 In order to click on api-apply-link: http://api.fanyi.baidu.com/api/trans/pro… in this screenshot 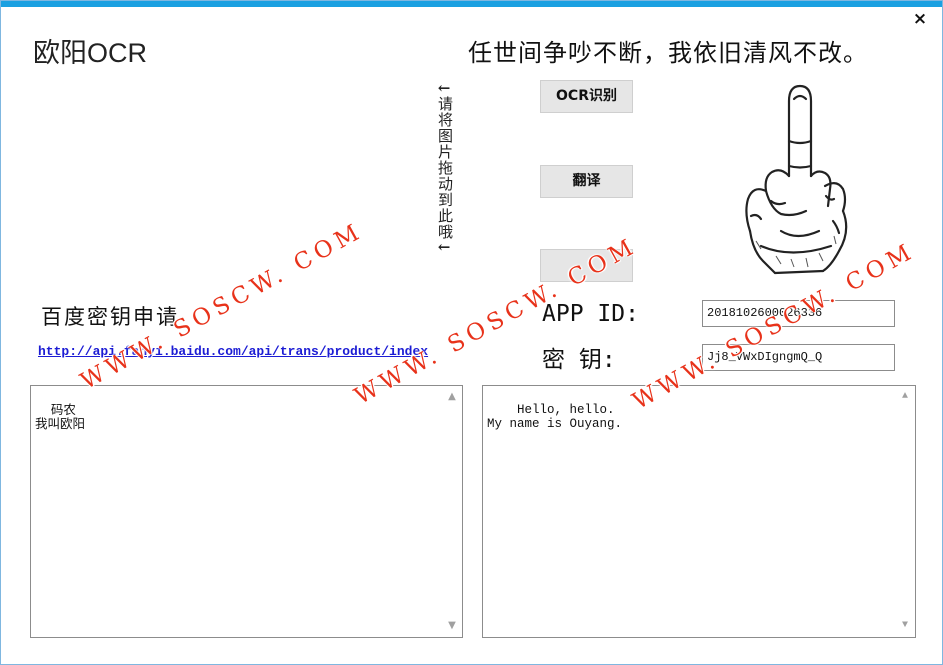, I will do `click(263, 351)`.